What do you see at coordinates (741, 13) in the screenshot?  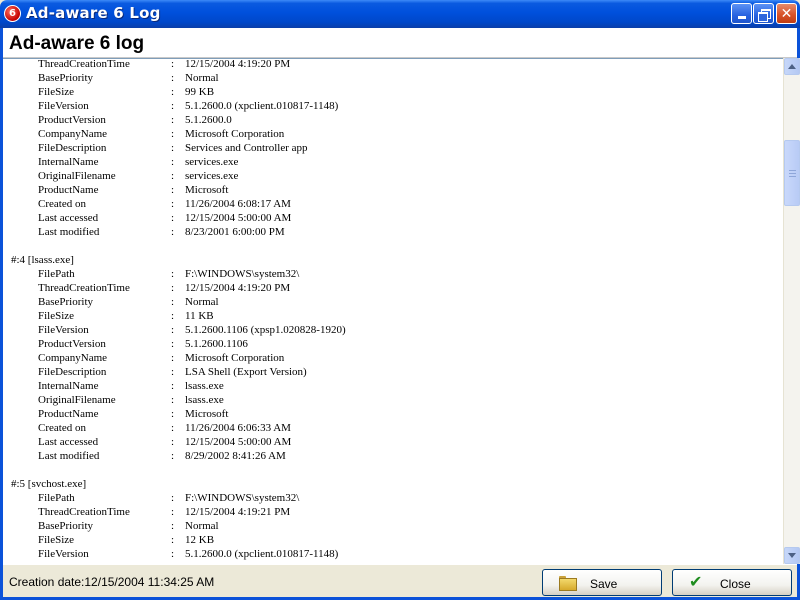 I see `minimize-button` at bounding box center [741, 13].